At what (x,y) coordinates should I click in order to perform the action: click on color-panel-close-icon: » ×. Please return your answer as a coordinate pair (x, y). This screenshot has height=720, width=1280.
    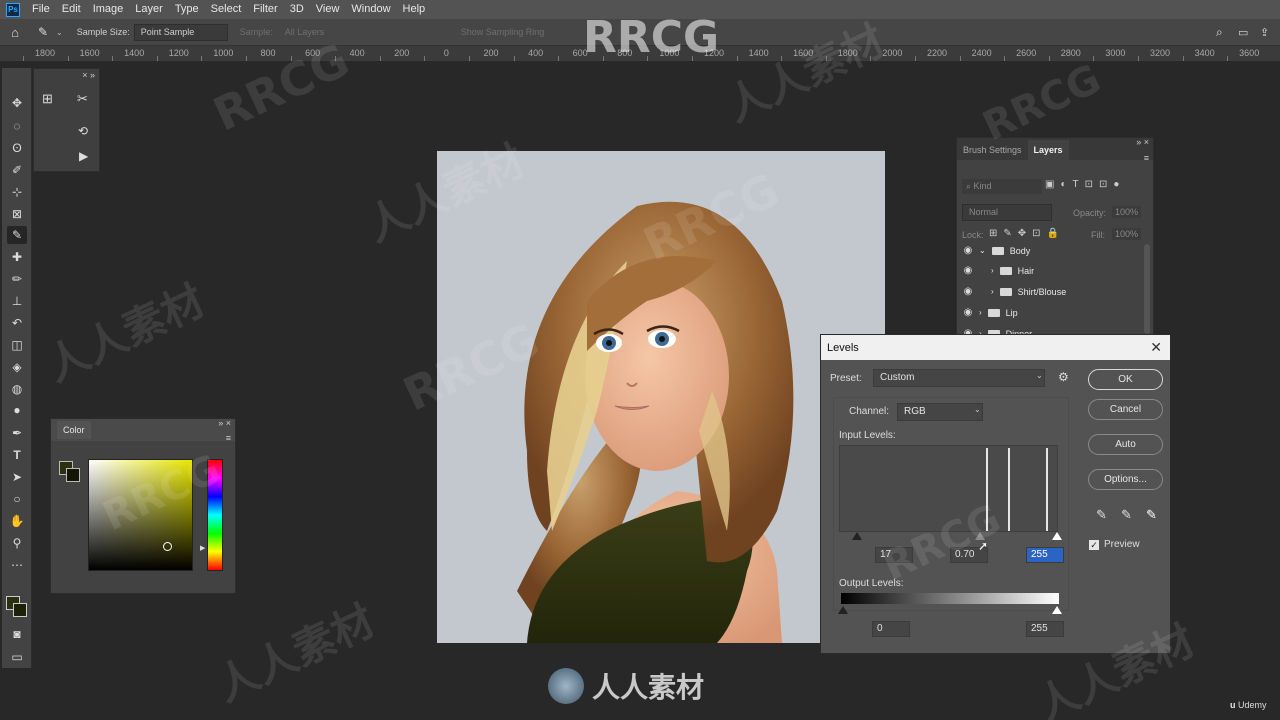
    Looking at the image, I should click on (224, 423).